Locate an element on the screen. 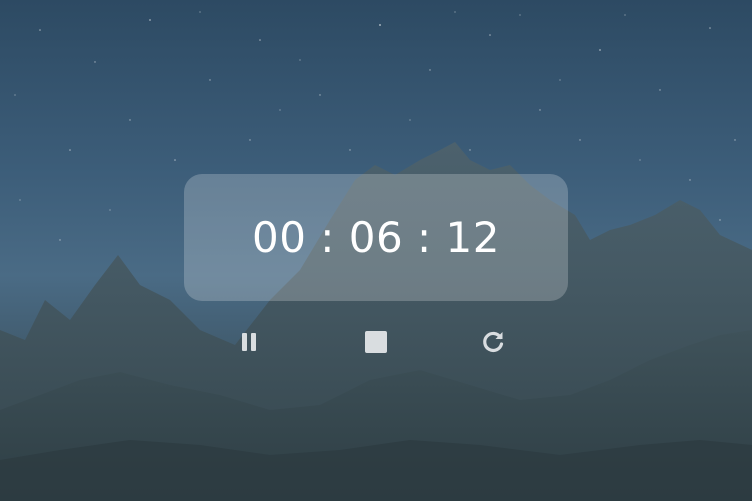 The width and height of the screenshot is (752, 501). foreground-ridge is located at coordinates (376, 470).